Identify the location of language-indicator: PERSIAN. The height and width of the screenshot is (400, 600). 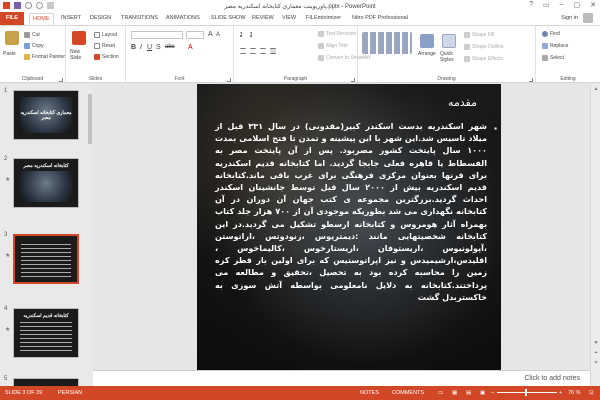
(70, 393).